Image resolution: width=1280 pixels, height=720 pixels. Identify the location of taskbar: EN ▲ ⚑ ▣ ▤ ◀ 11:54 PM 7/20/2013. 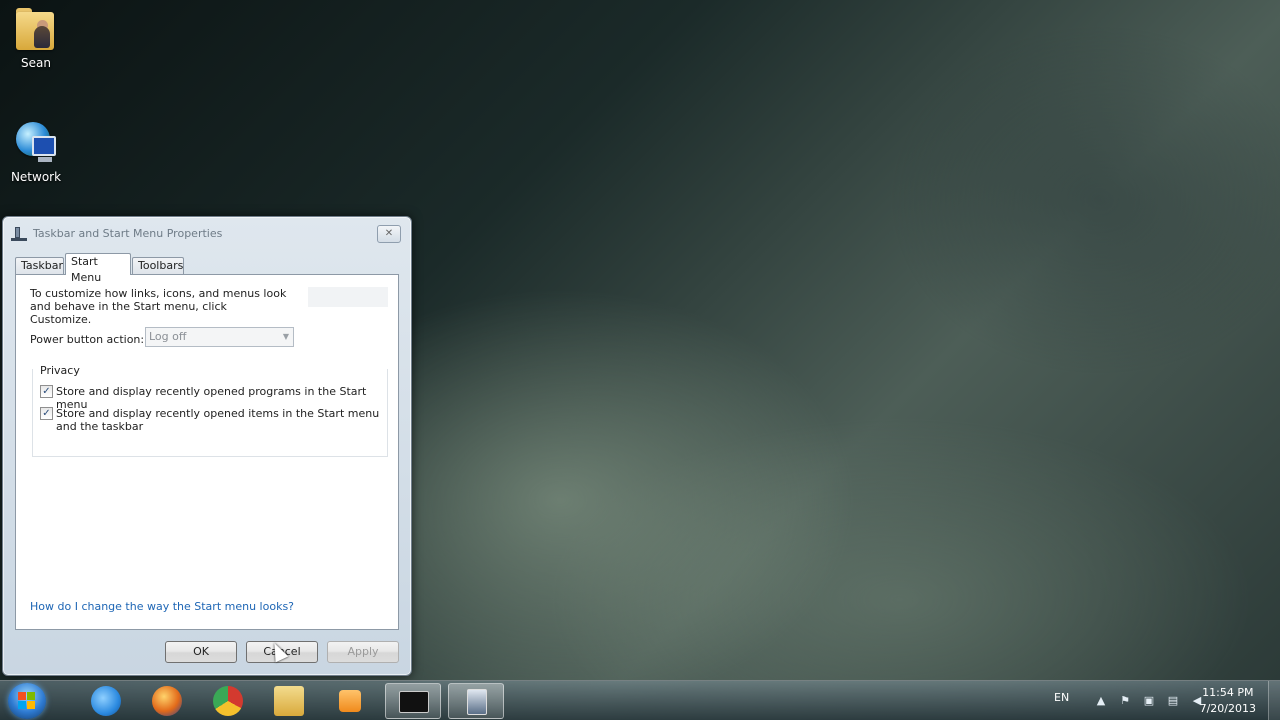
(640, 700).